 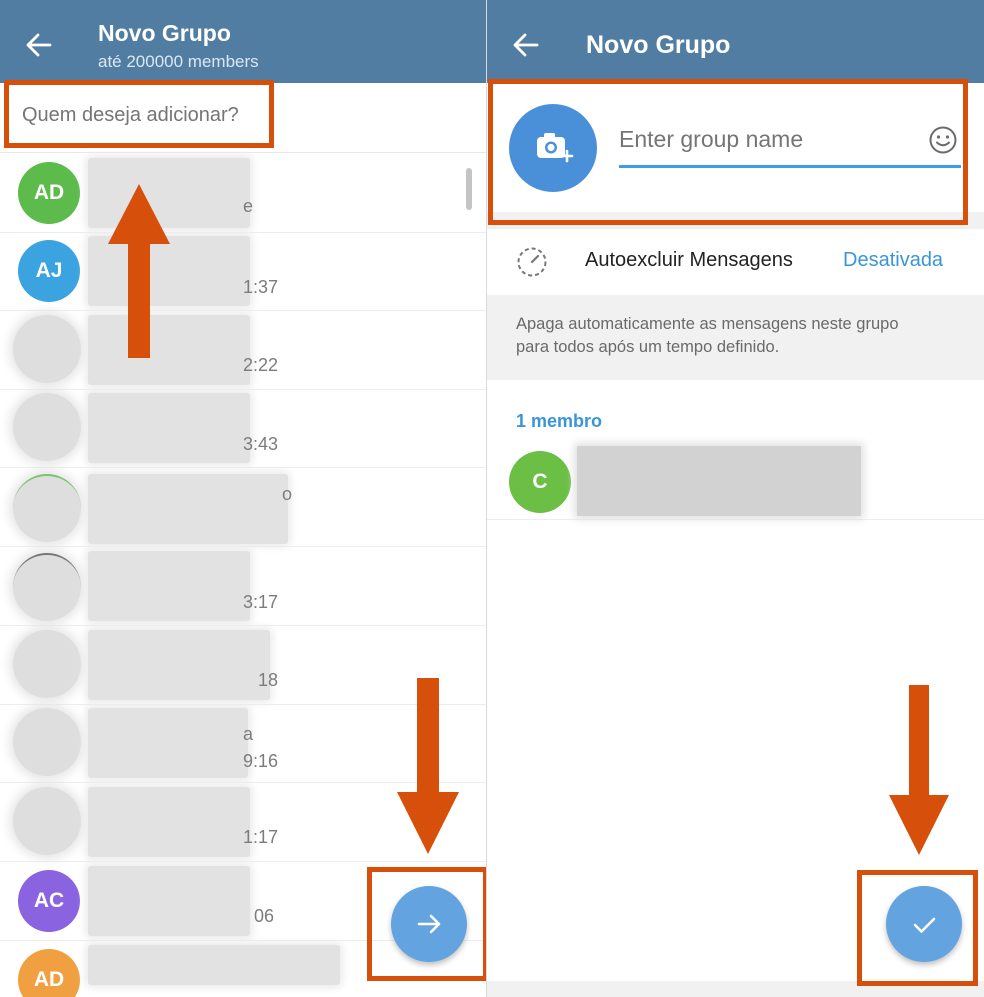 What do you see at coordinates (893, 260) in the screenshot?
I see `auto-delete-value: Desativada` at bounding box center [893, 260].